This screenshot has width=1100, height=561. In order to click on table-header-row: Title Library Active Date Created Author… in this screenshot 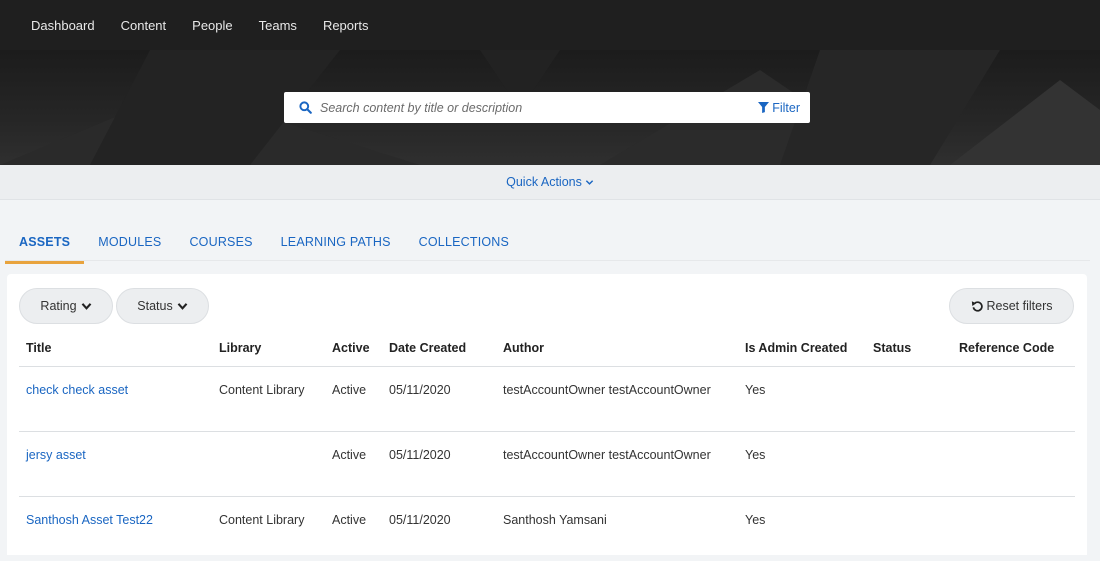, I will do `click(547, 348)`.